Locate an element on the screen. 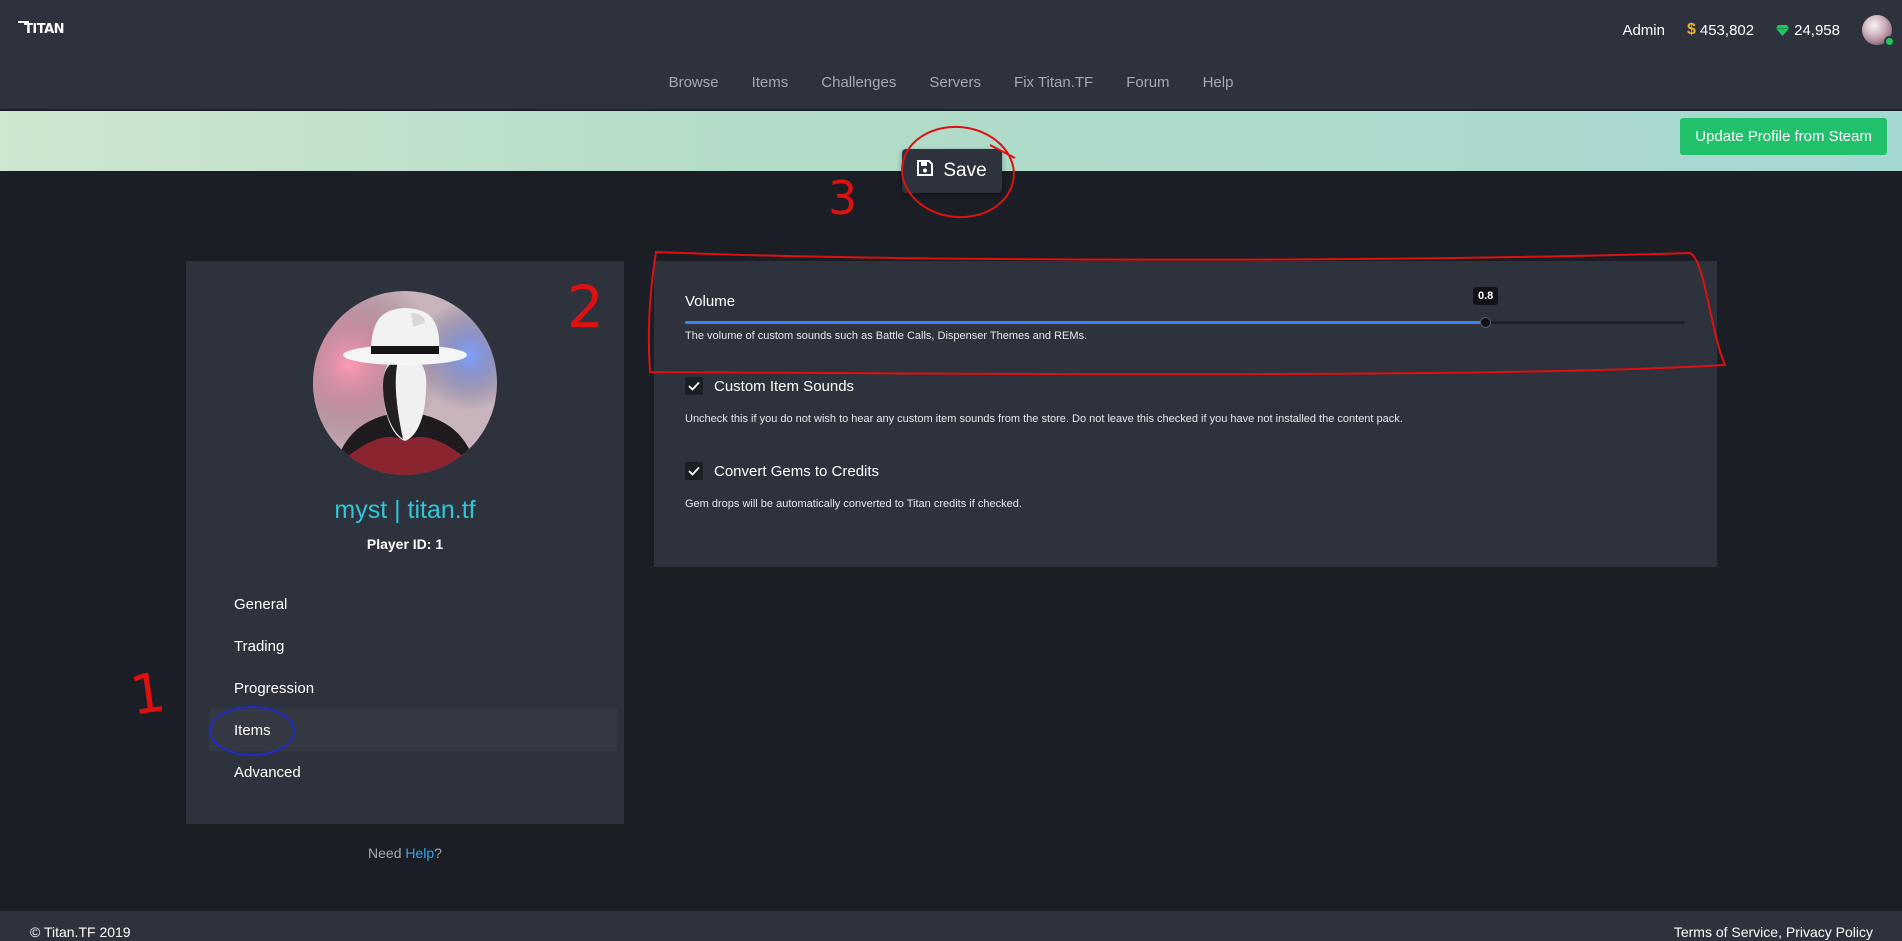 The height and width of the screenshot is (941, 1902). convert-gems-row: Convert Gems to Credits is located at coordinates (782, 471).